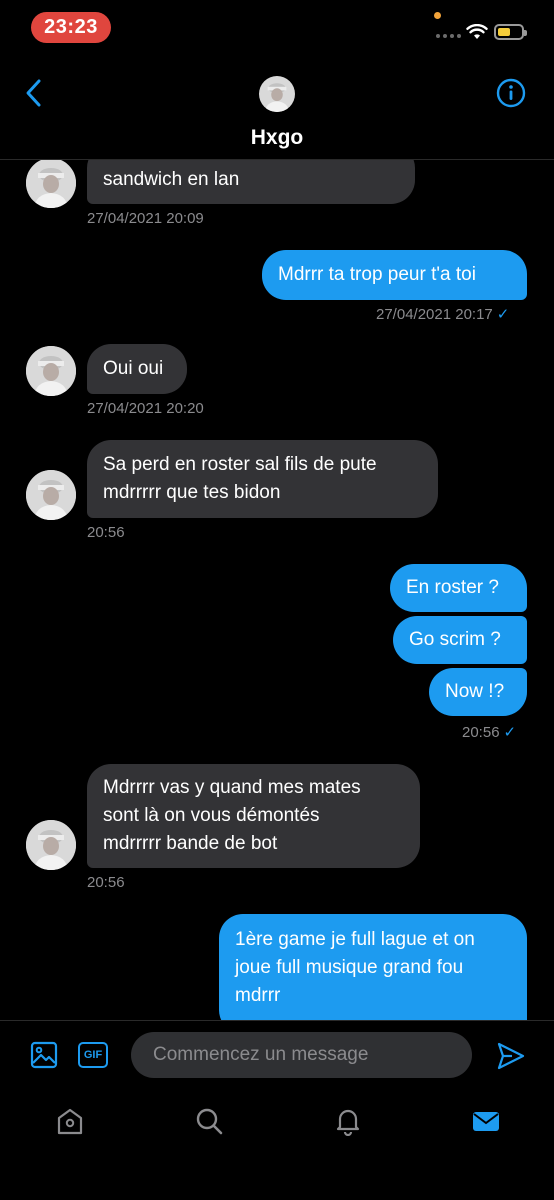  I want to click on conversation-header: Hxgo, so click(277, 108).